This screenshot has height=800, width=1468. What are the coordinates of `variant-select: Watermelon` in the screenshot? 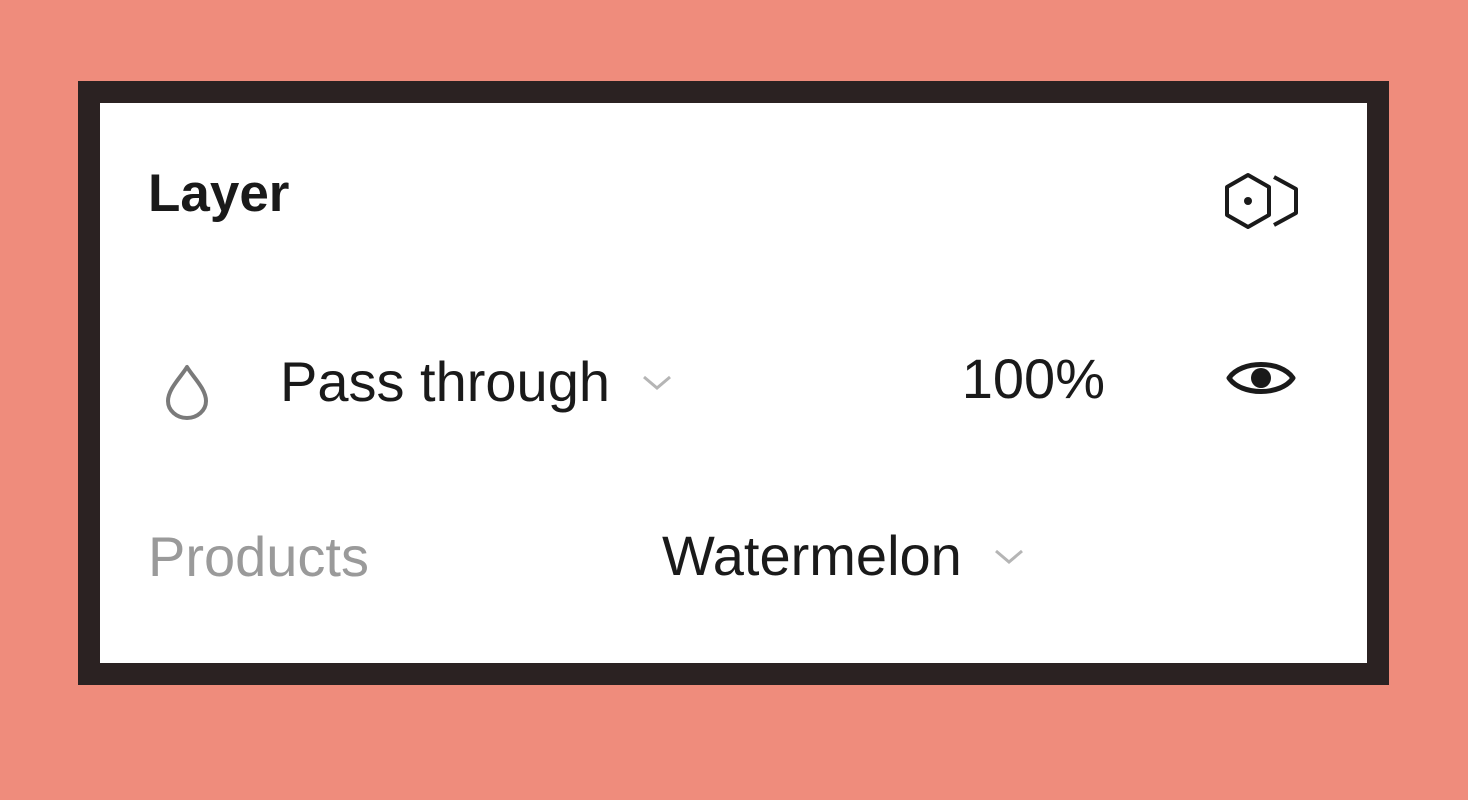 It's located at (844, 556).